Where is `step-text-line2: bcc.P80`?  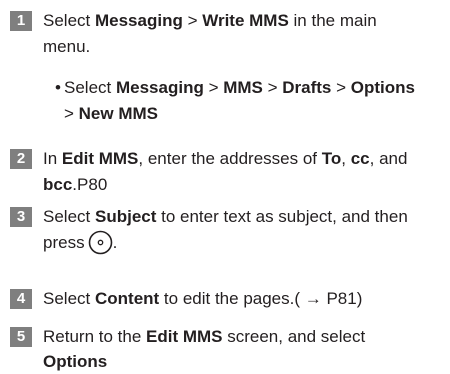
step-text-line2: bcc.P80 is located at coordinates (243, 184).